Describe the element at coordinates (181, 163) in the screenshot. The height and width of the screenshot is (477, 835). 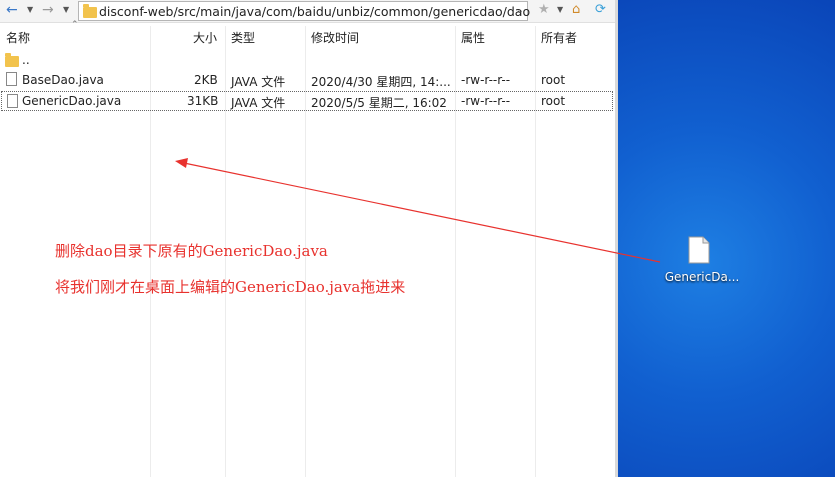
I see `arrow-head` at that location.